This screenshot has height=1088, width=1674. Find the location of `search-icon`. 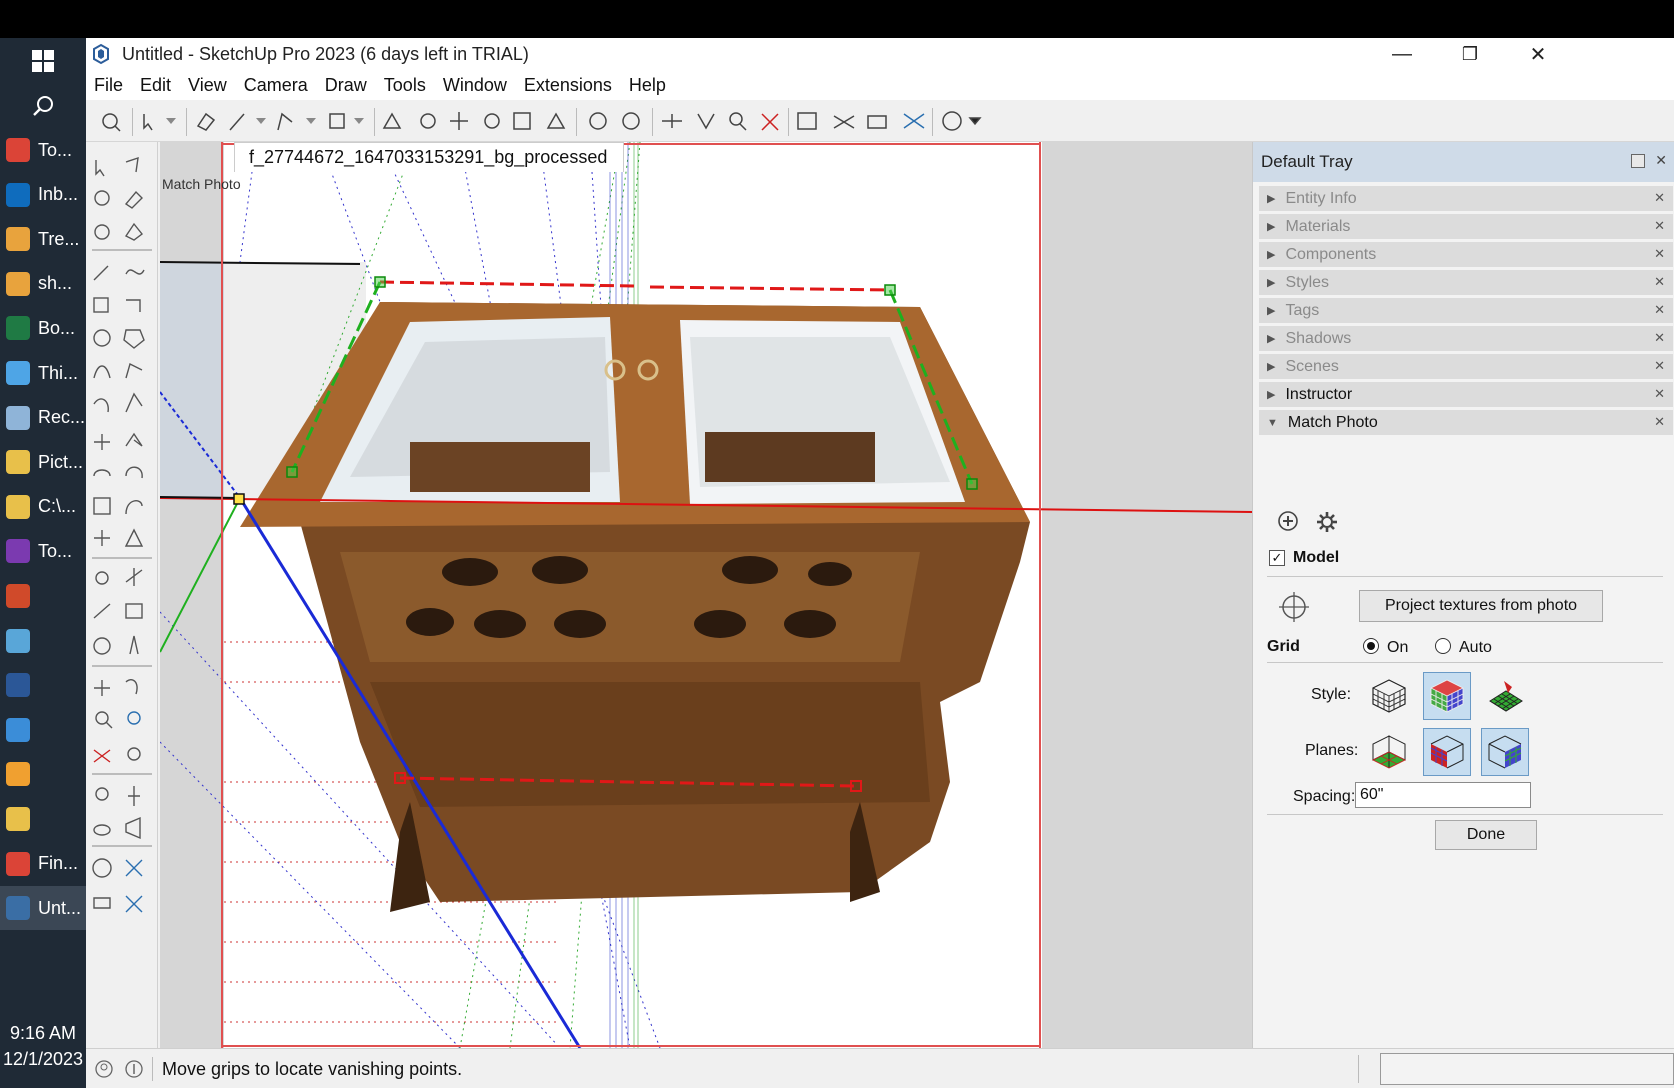

search-icon is located at coordinates (43, 106).